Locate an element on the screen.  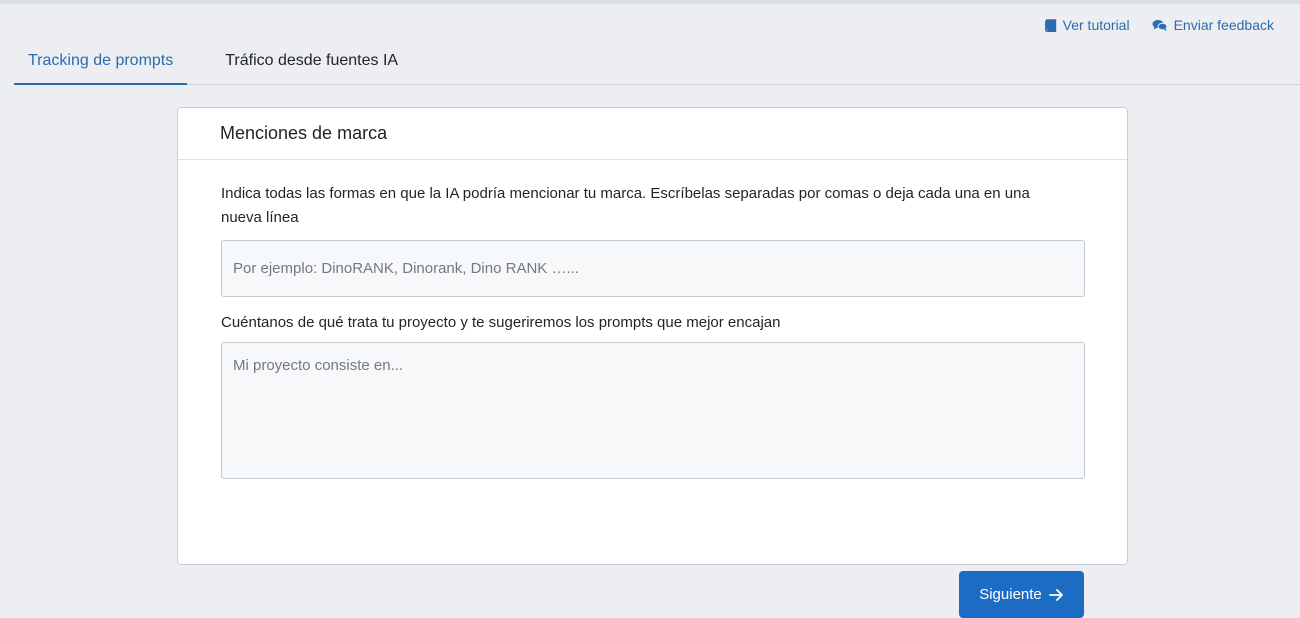
feedback-link-label: Enviar feedback is located at coordinates (1223, 25).